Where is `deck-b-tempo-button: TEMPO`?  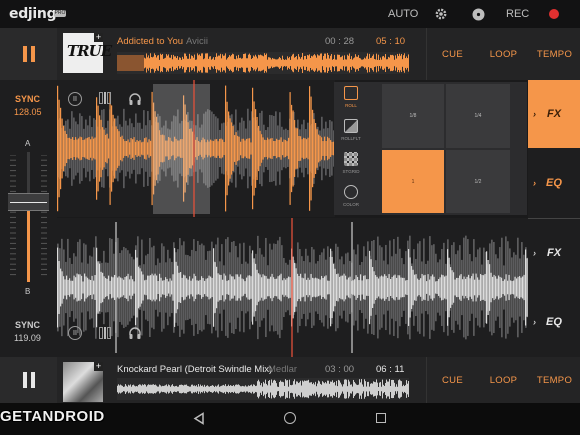
deck-b-tempo-button: TEMPO is located at coordinates (554, 380).